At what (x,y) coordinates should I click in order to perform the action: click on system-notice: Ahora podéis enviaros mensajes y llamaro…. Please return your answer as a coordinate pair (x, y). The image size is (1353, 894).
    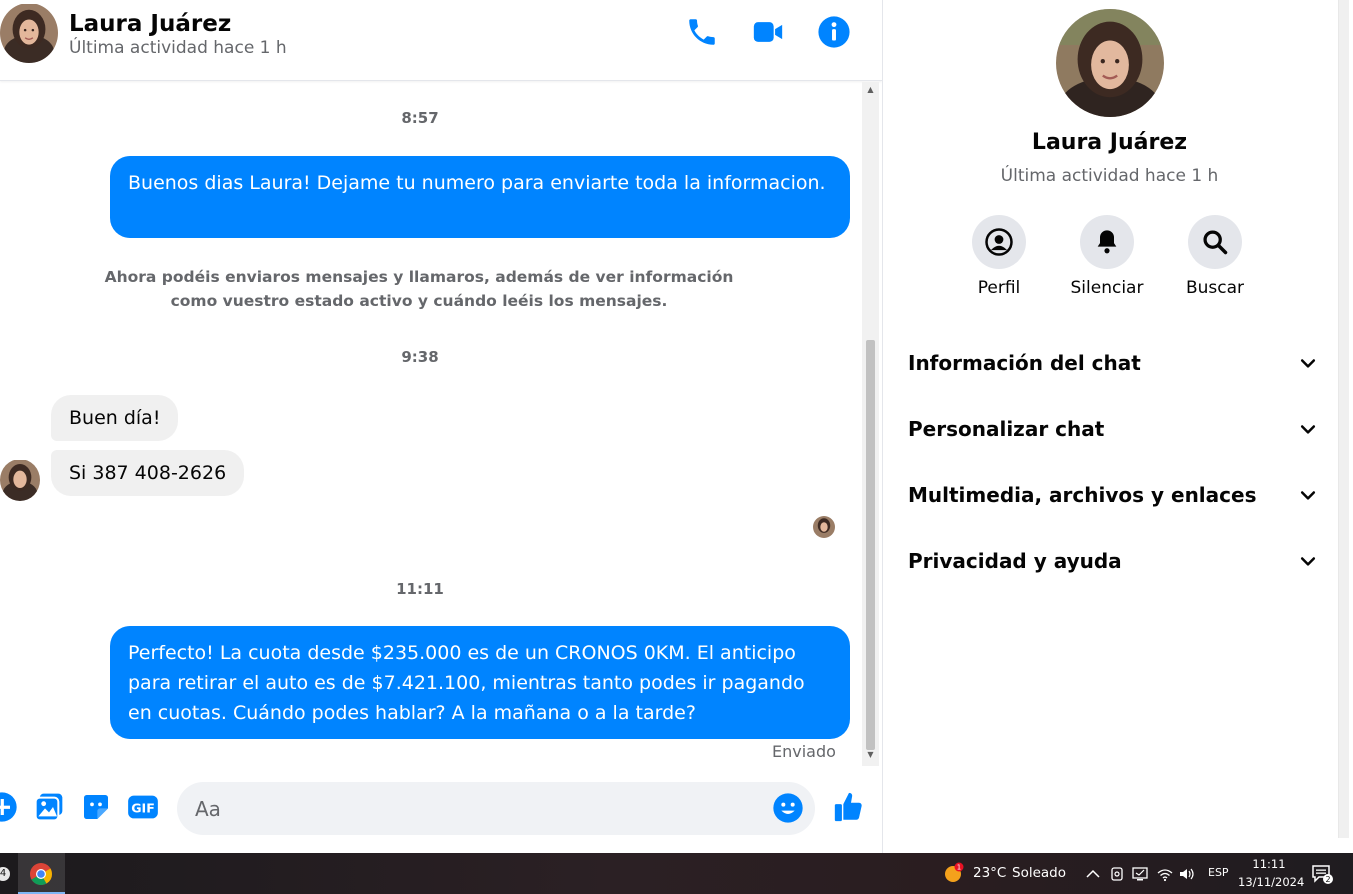
    Looking at the image, I should click on (419, 289).